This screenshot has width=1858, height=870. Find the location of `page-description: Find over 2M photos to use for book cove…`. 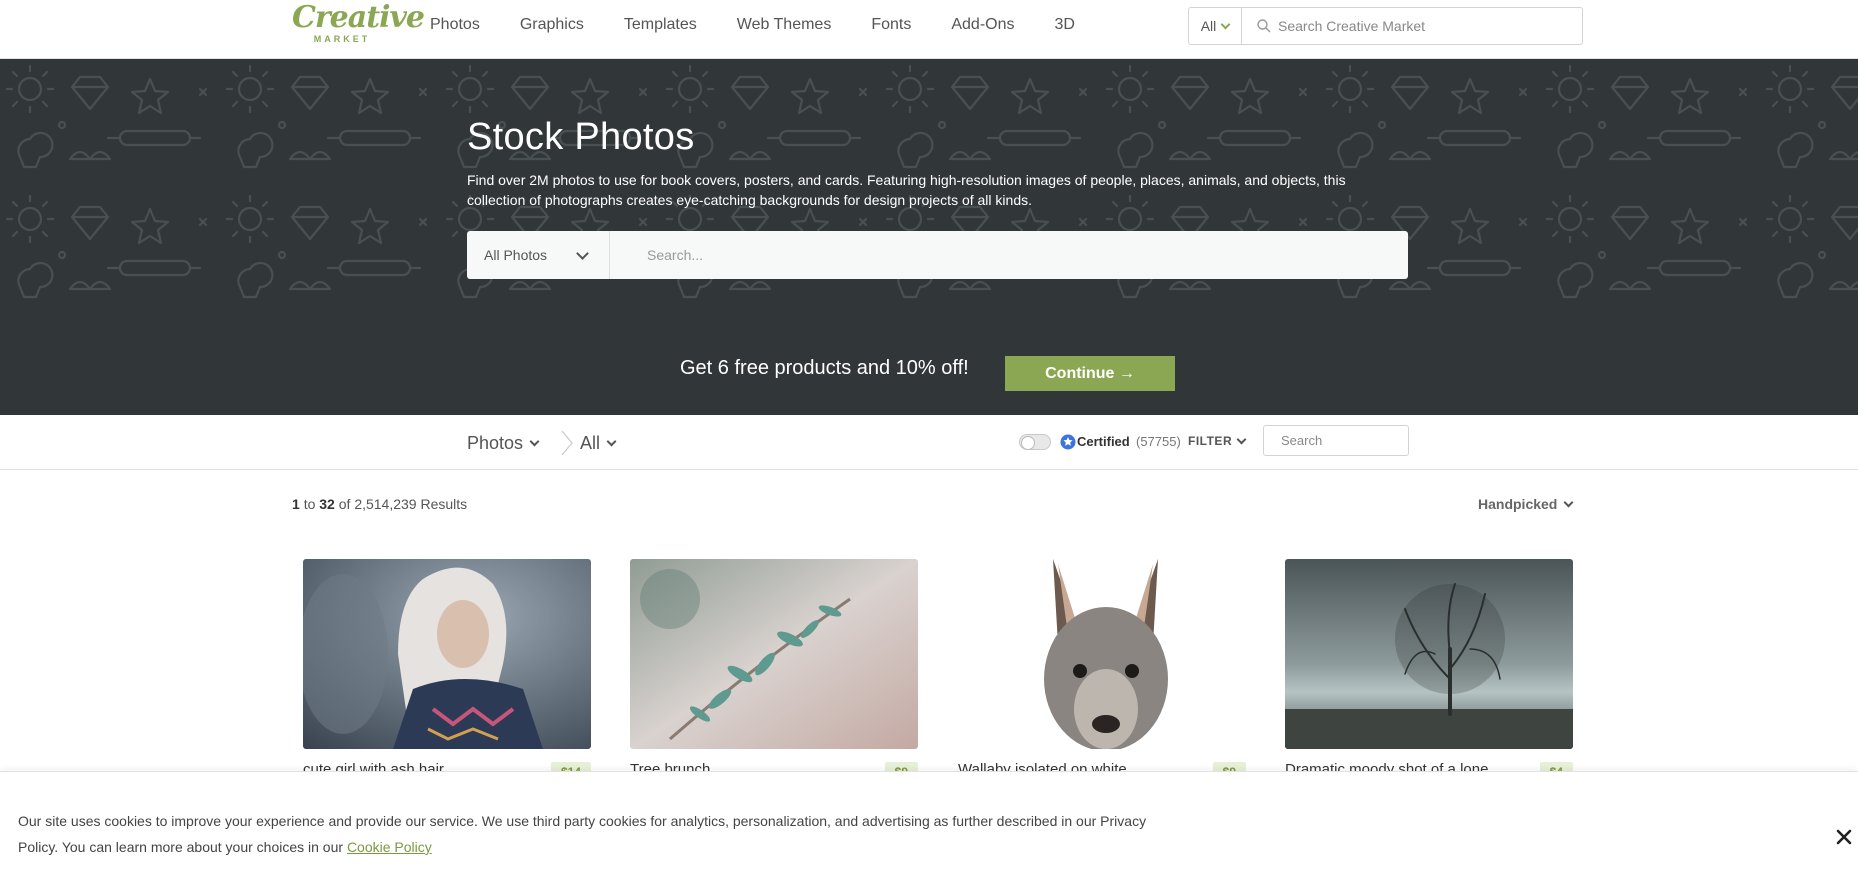

page-description: Find over 2M photos to use for book cove… is located at coordinates (906, 190).